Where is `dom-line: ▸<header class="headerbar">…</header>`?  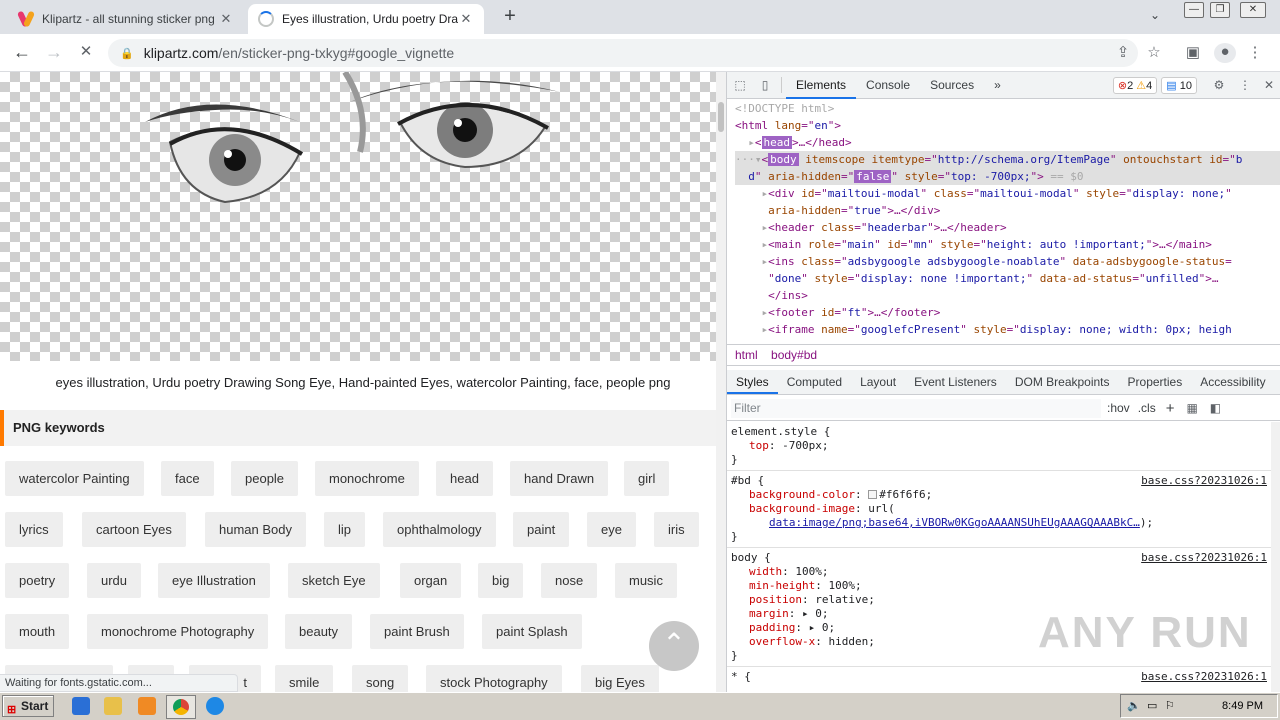
dom-line: ▸<header class="headerbar">…</header> is located at coordinates (1007, 227).